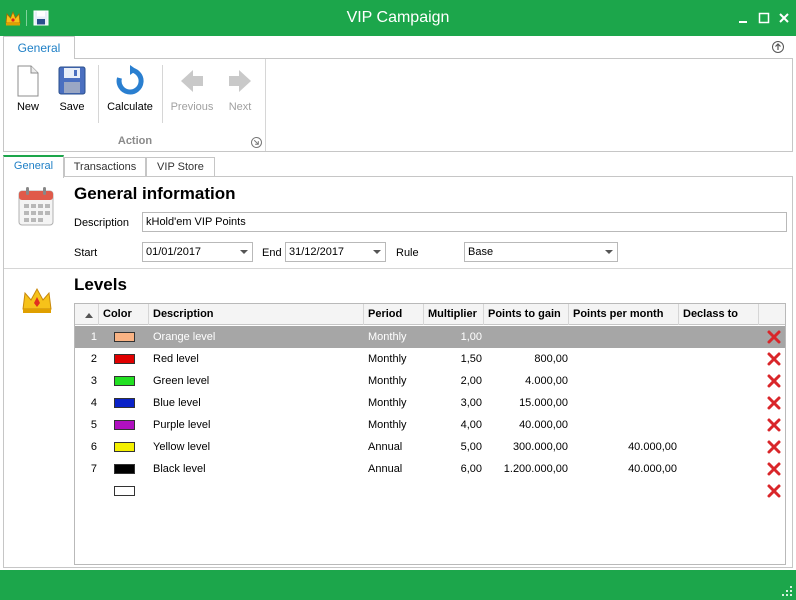 This screenshot has width=796, height=600. I want to click on column-header-points-per-month: Points per month, so click(624, 314).